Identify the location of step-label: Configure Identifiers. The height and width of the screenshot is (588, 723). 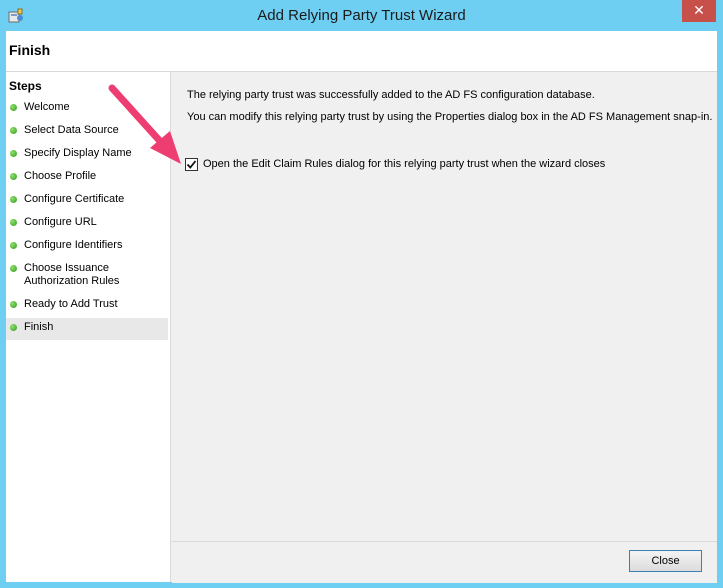
(73, 245).